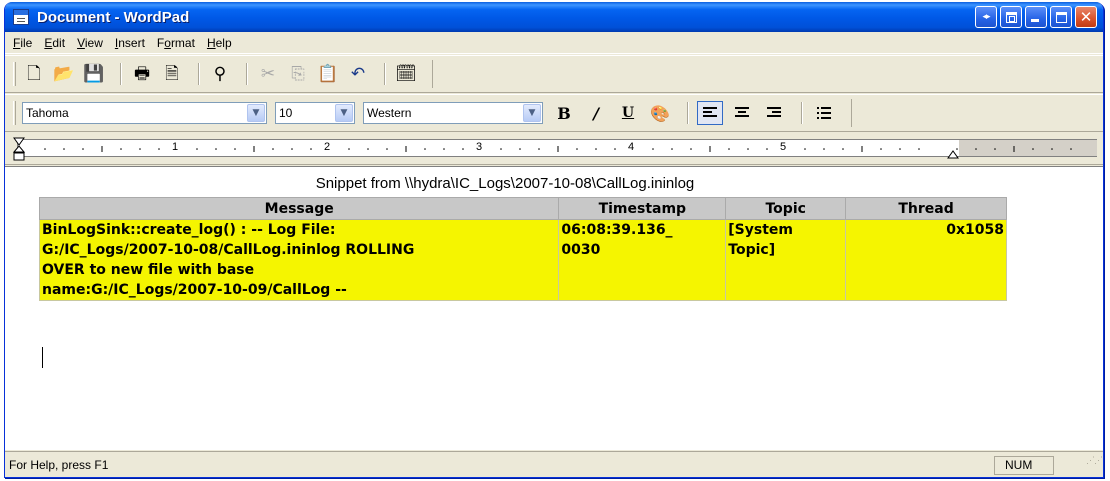 Image resolution: width=1110 pixels, height=481 pixels. I want to click on save-icon: 💾, so click(94, 74).